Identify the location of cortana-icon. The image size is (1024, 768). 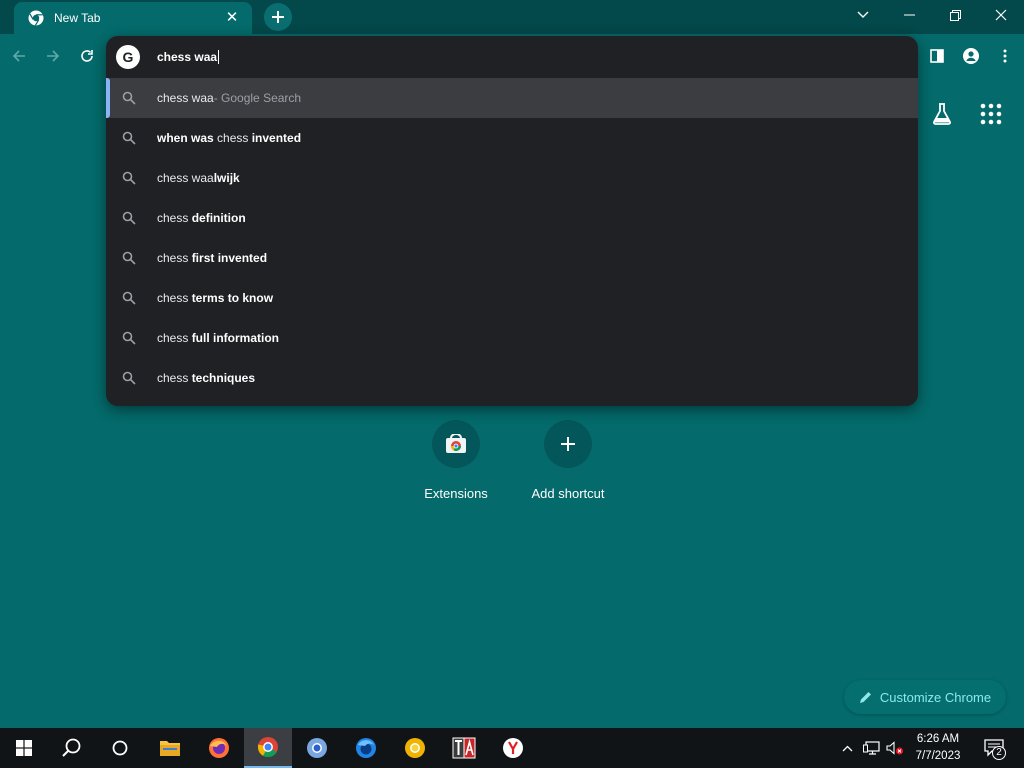
(120, 748).